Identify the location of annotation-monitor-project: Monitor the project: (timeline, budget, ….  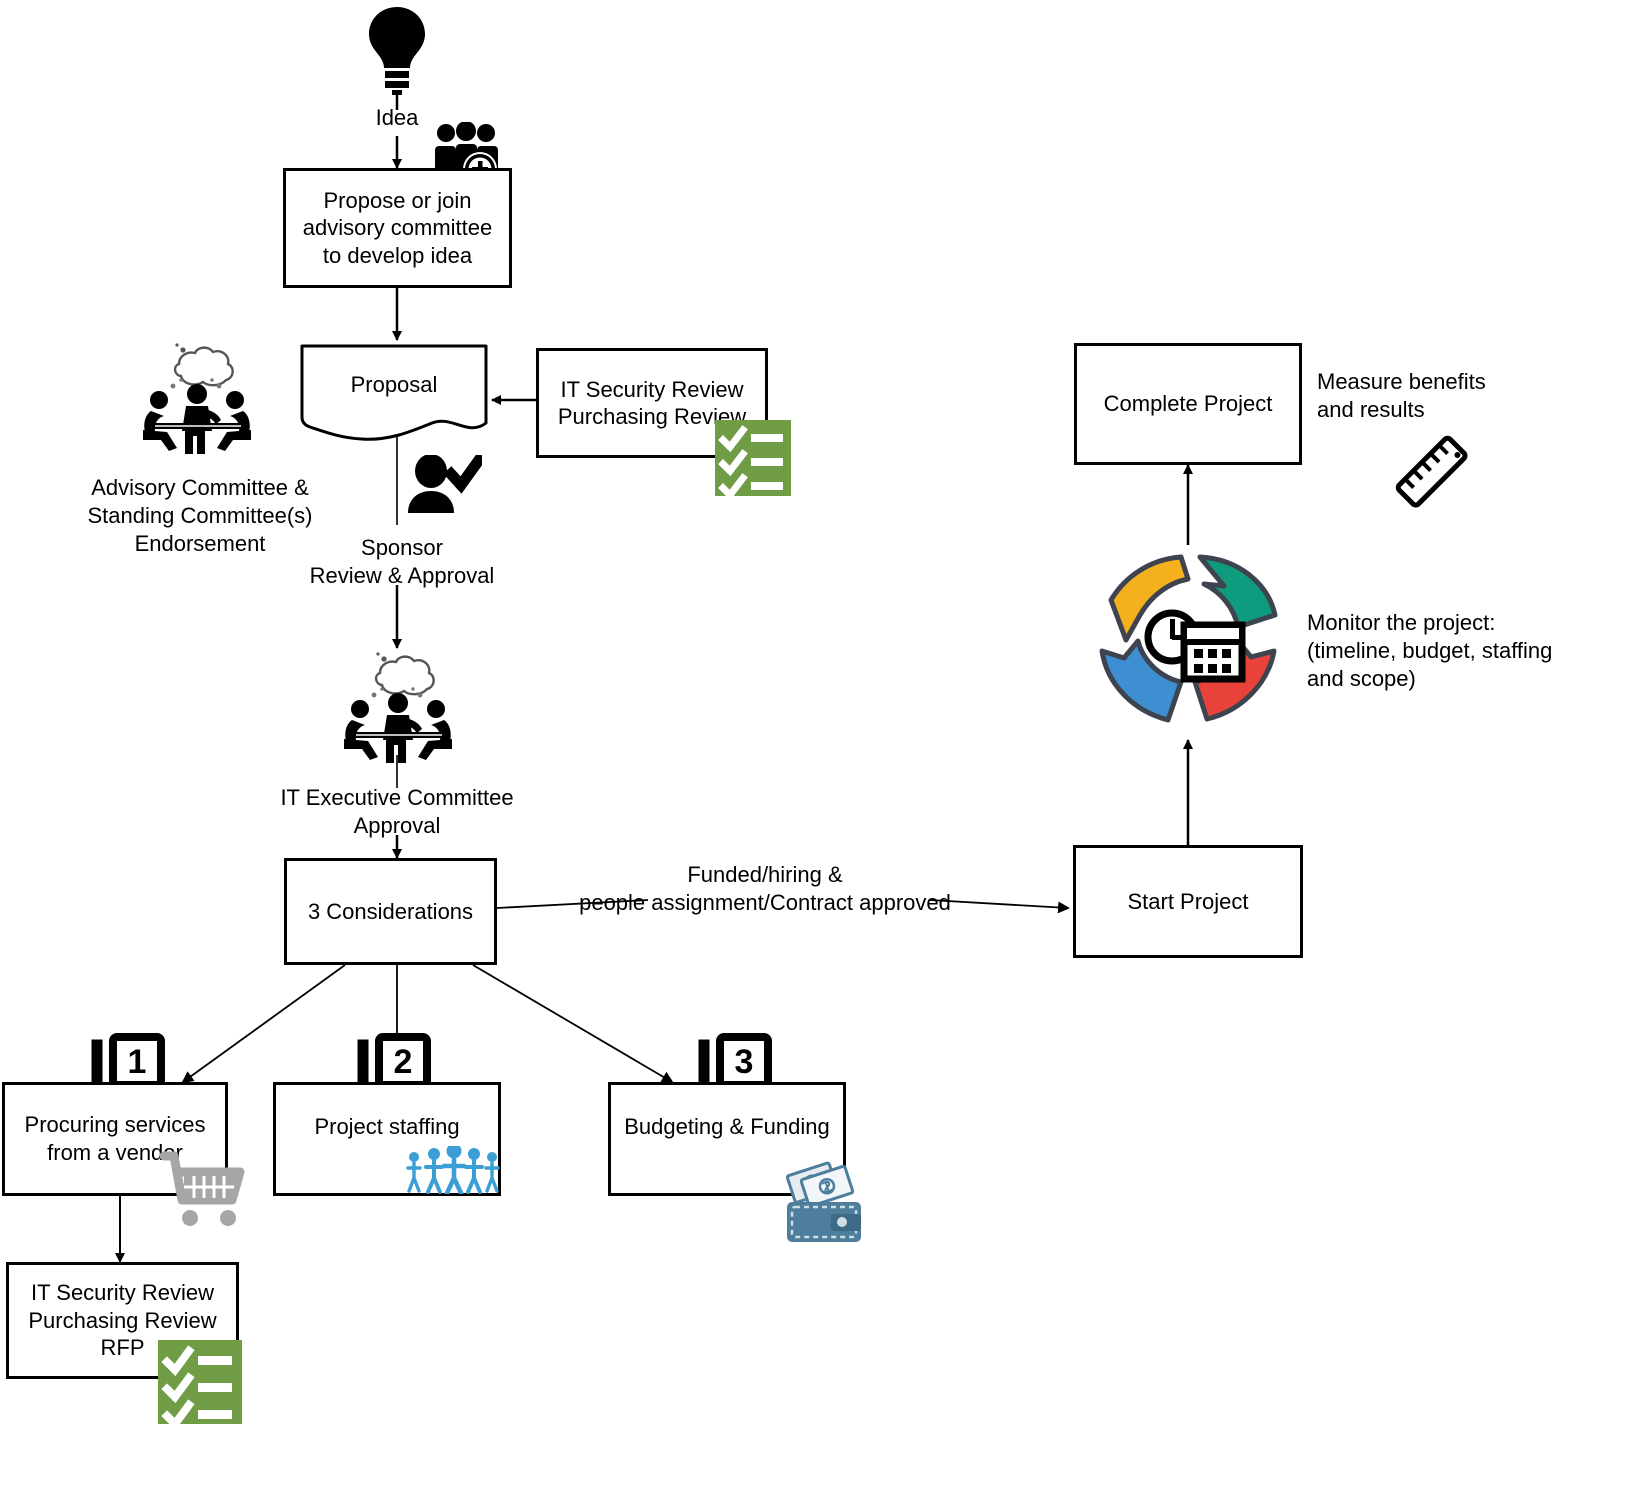
(1430, 651).